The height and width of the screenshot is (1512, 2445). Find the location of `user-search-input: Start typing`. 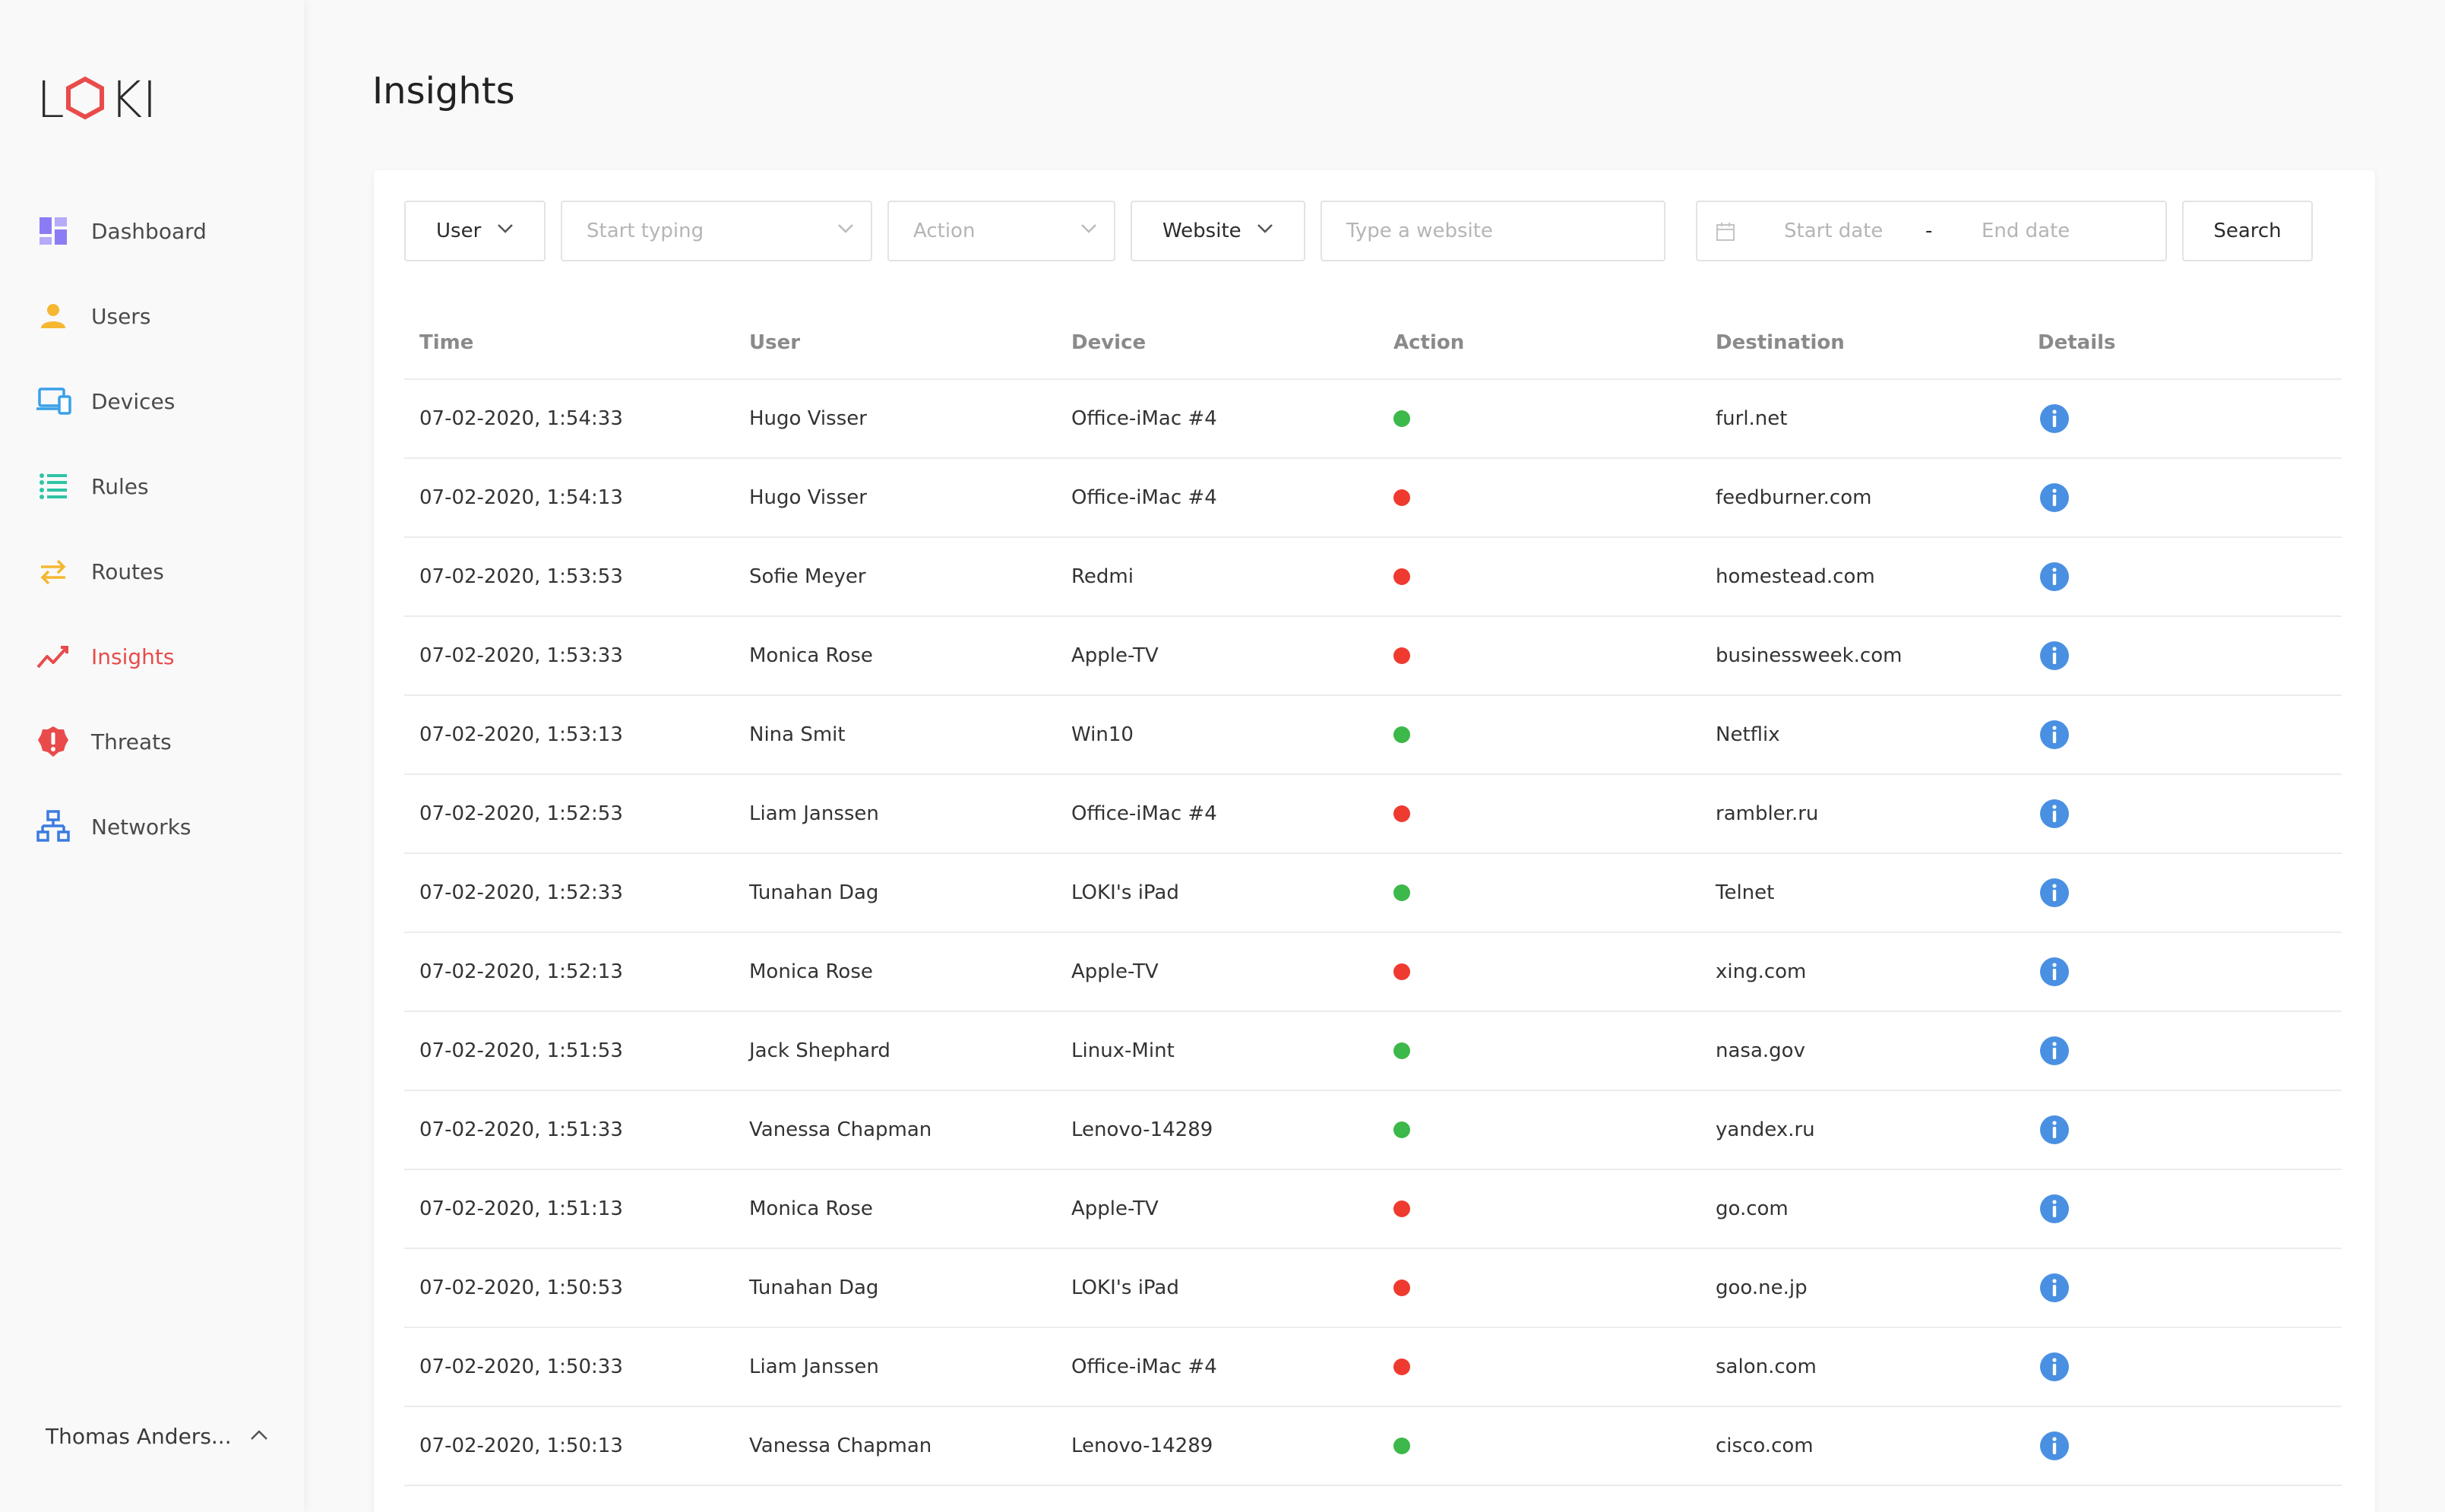

user-search-input: Start typing is located at coordinates (716, 231).